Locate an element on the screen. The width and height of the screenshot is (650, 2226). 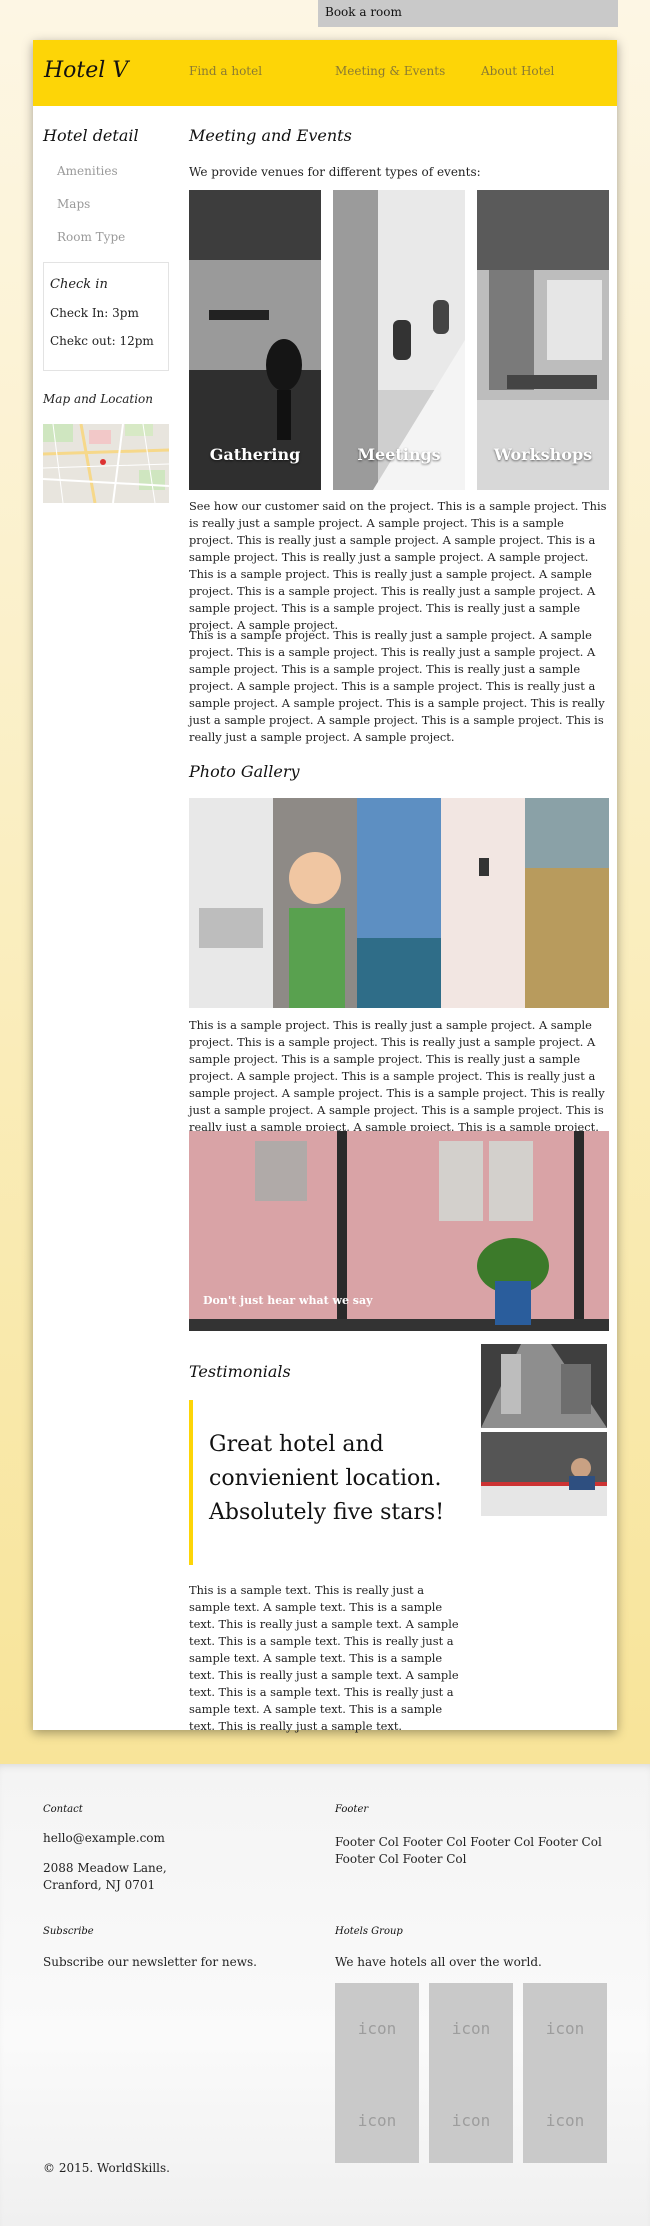
venue-label-gathering: Gathering is located at coordinates (255, 454).